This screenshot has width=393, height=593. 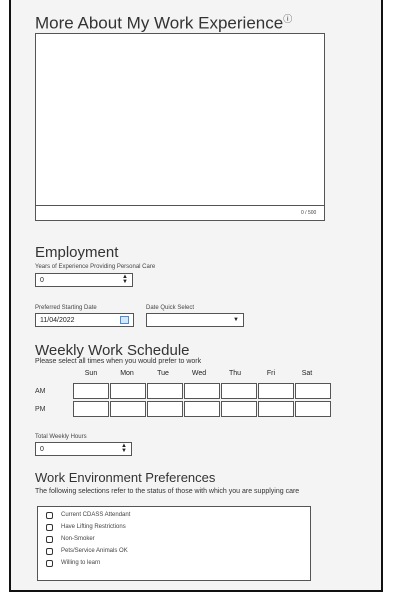 What do you see at coordinates (91, 409) in the screenshot?
I see `schedule-cell-pm-sun` at bounding box center [91, 409].